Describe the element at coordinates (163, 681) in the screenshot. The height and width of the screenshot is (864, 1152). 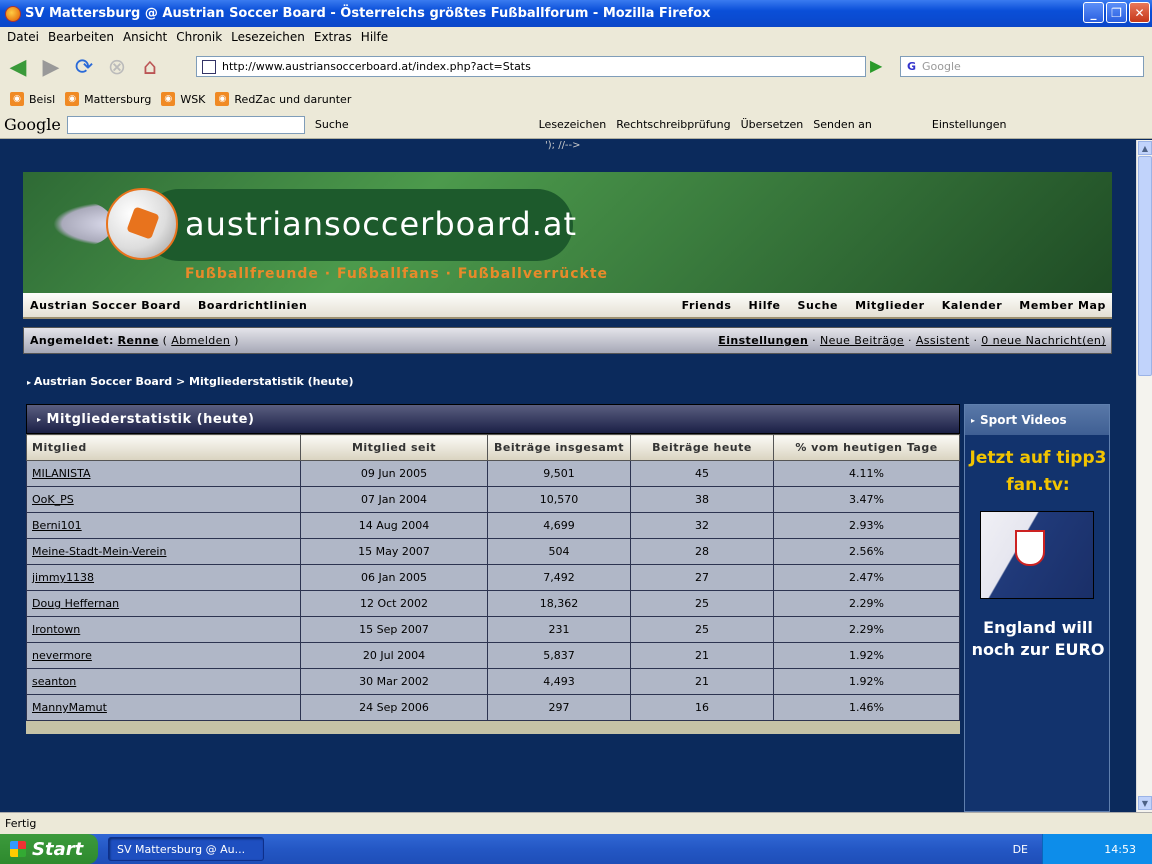
I see `member-link: seanton` at that location.